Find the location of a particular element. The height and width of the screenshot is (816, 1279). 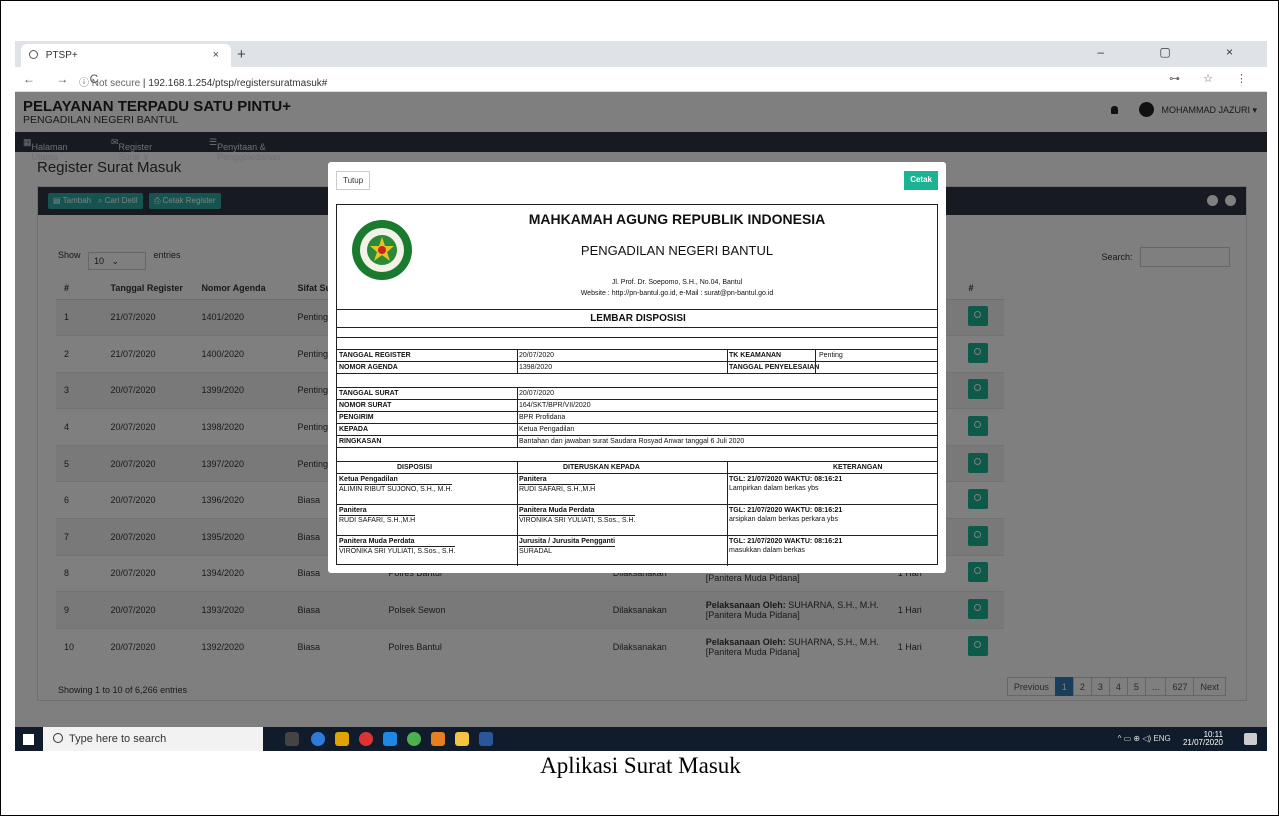

task-view-icon is located at coordinates (292, 739).